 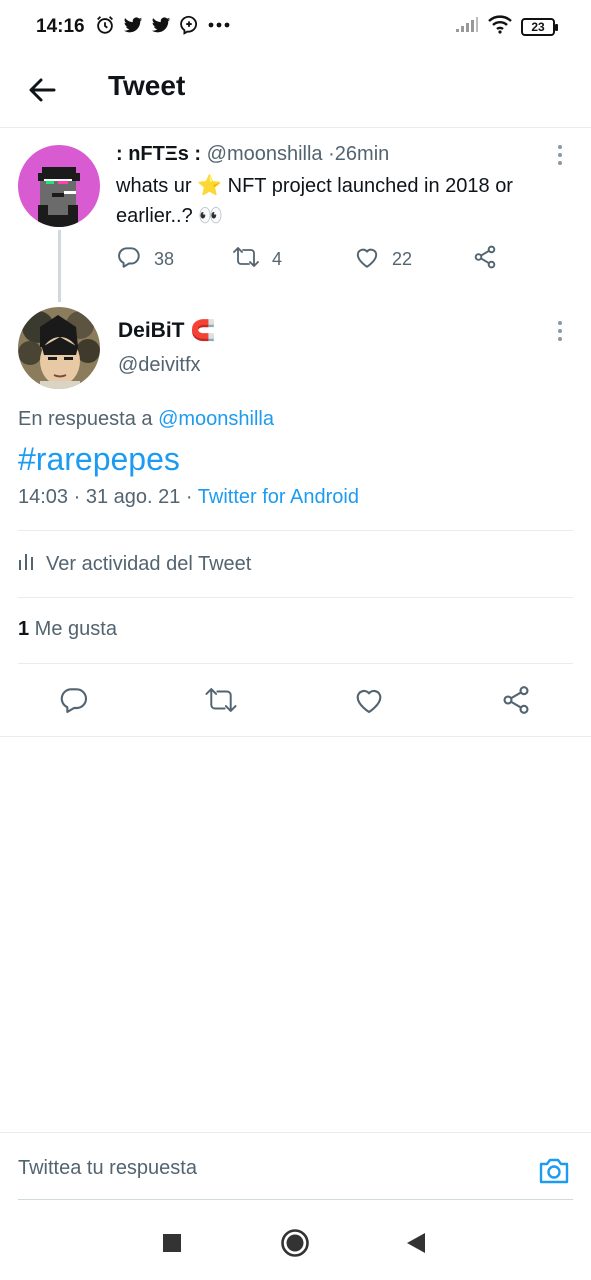 I want to click on messenger-icon, so click(x=189, y=25).